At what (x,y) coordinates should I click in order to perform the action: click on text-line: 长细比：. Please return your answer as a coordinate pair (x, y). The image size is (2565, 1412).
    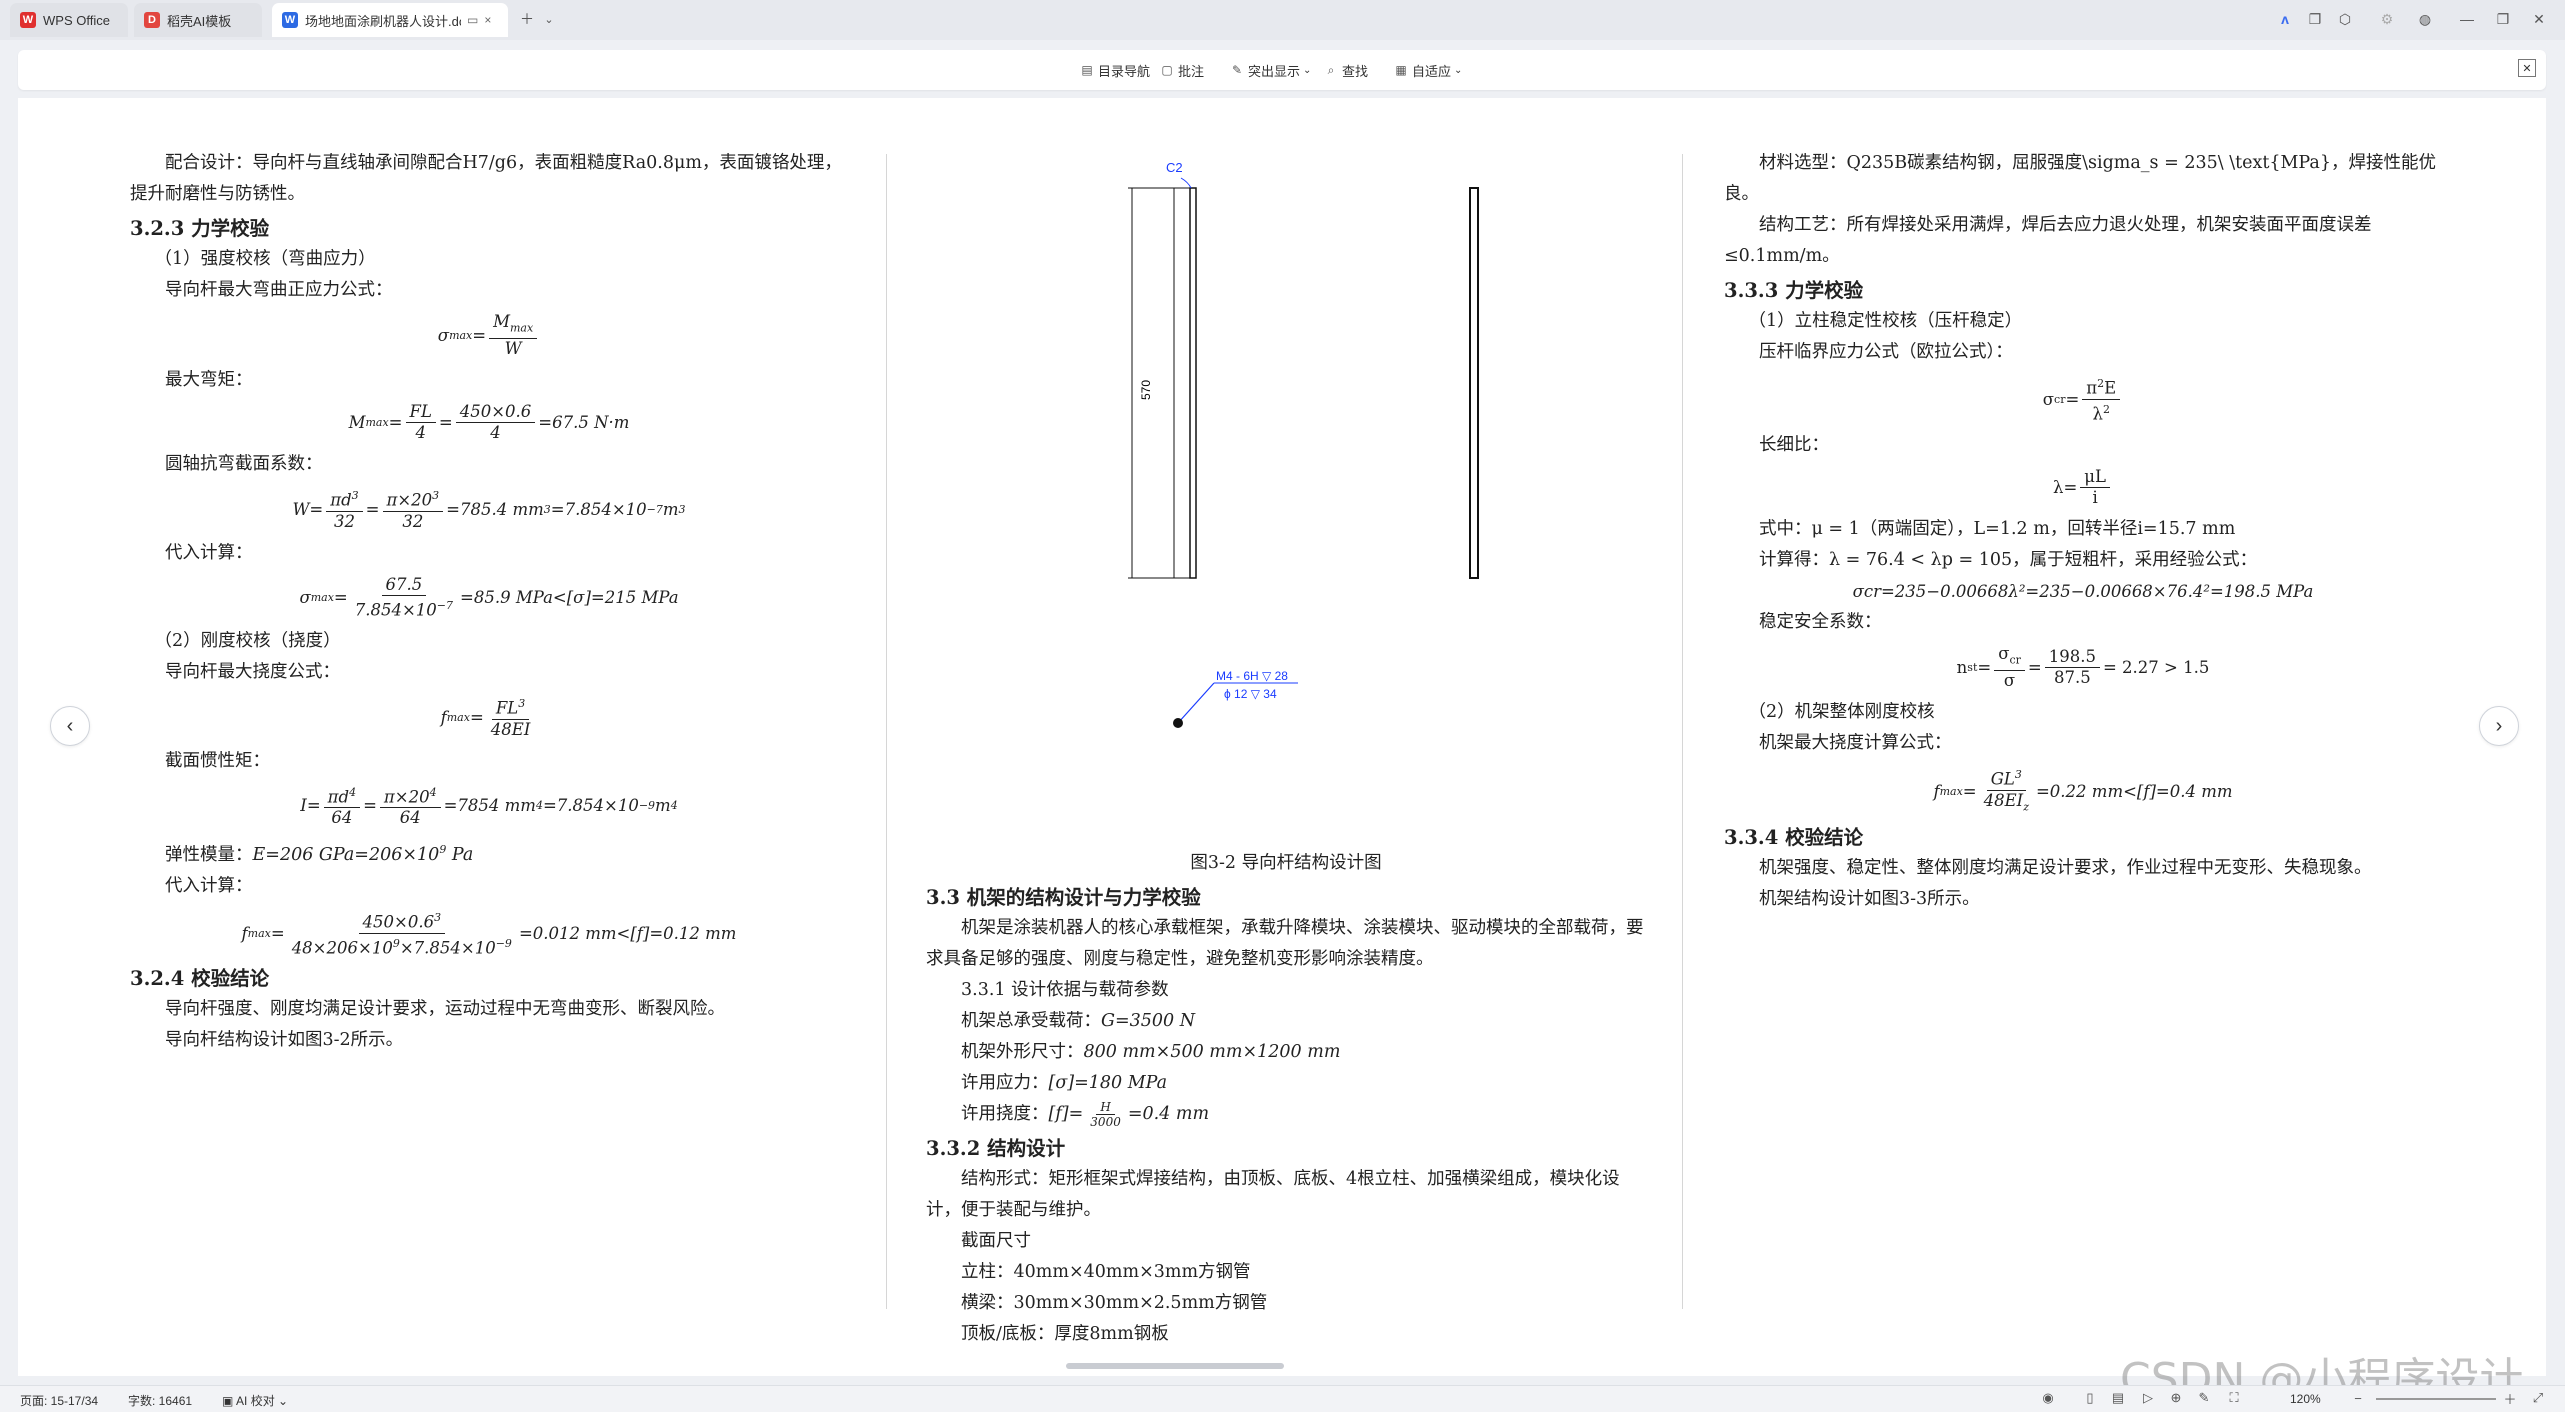
    Looking at the image, I should click on (1794, 445).